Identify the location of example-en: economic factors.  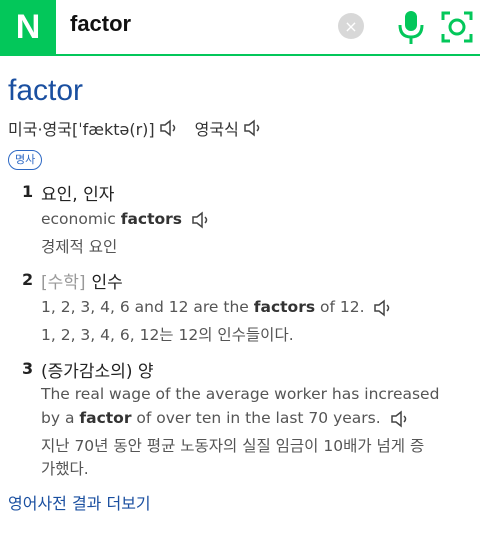
(127, 219).